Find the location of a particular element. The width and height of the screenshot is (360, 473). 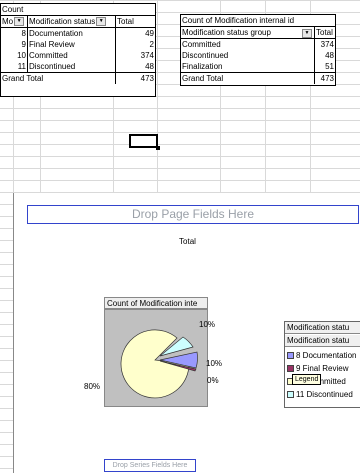

pivot2-field-status-group: Modification status group ▼ is located at coordinates (248, 32).